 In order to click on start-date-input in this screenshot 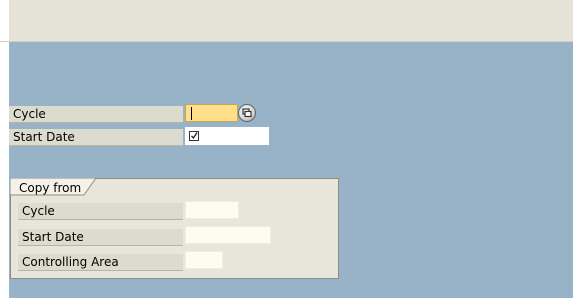, I will do `click(227, 136)`.